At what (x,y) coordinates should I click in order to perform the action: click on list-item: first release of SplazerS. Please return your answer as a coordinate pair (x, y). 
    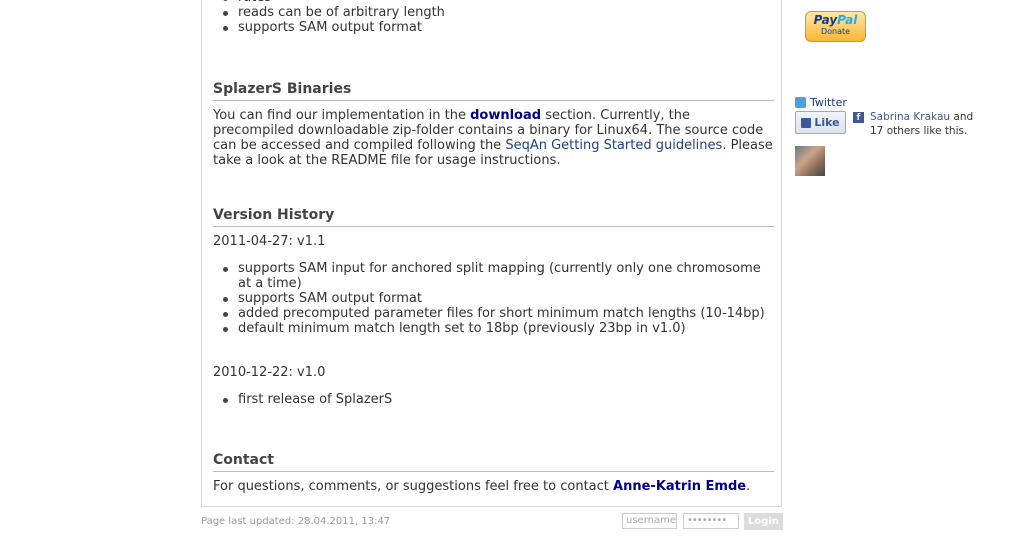
    Looking at the image, I should click on (493, 399).